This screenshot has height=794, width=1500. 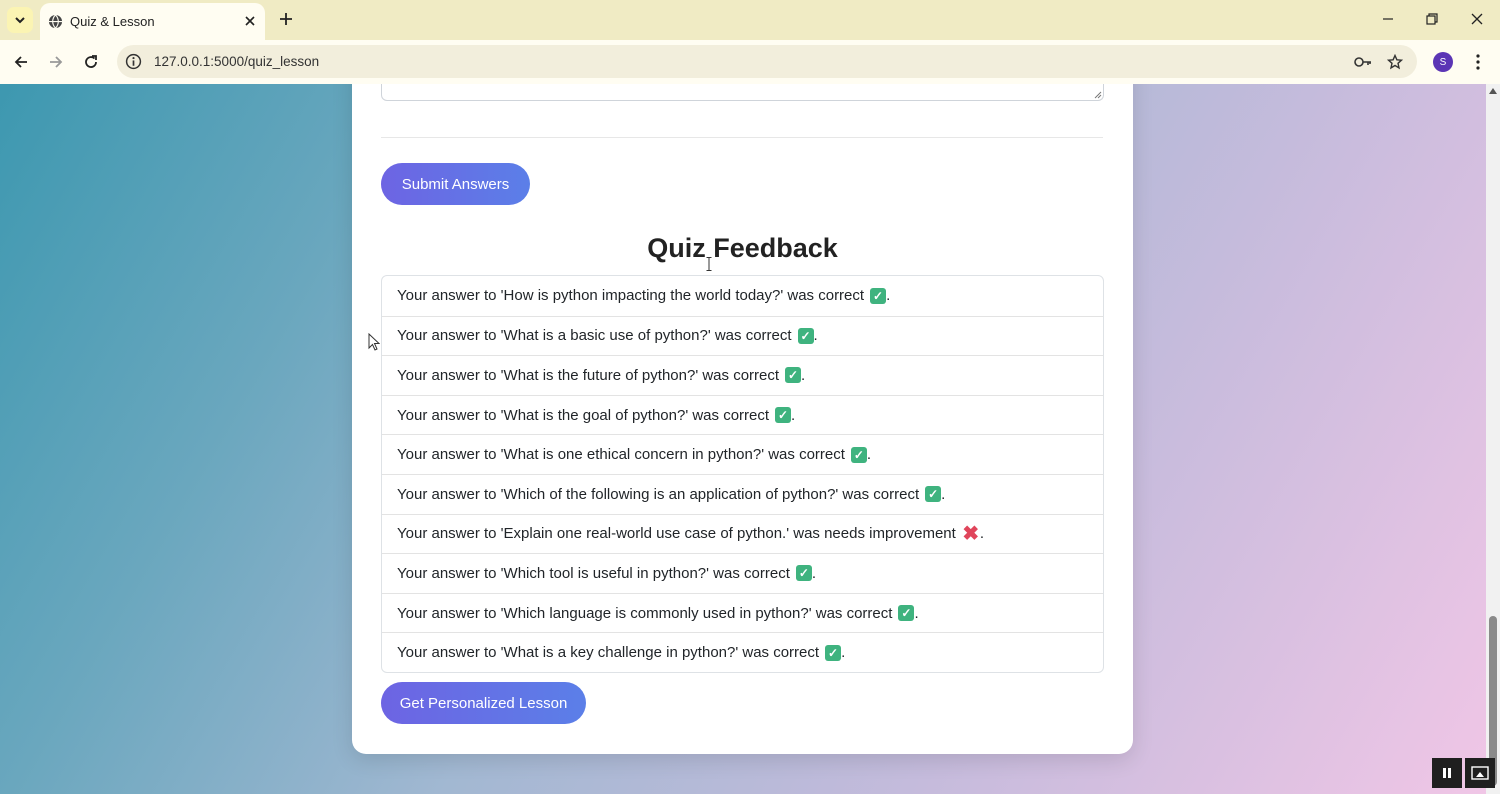 What do you see at coordinates (971, 533) in the screenshot?
I see `cross-mark-icon: ✖` at bounding box center [971, 533].